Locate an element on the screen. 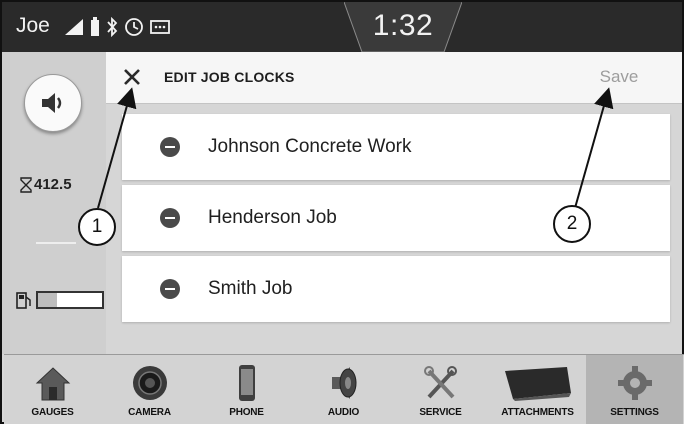  nav-audio: AUDIO is located at coordinates (343, 389).